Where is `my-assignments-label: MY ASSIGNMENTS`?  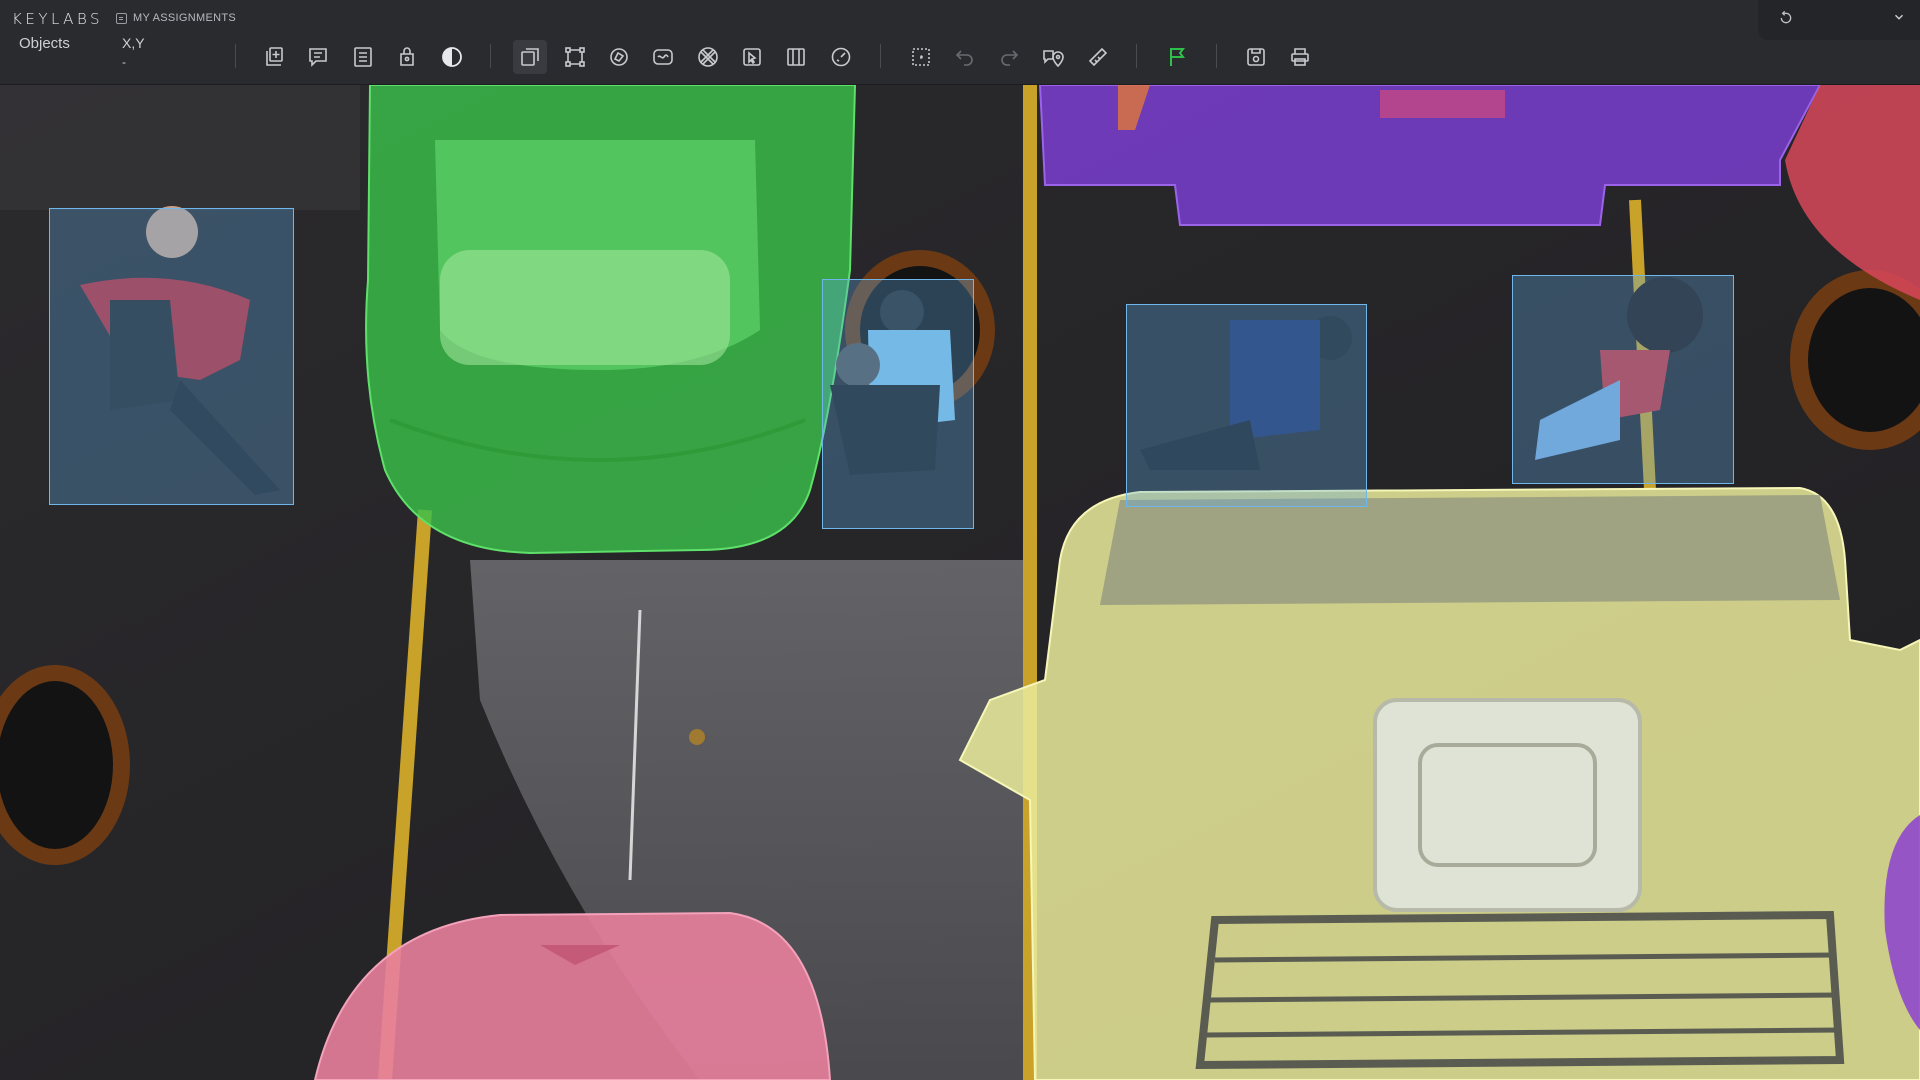
my-assignments-label: MY ASSIGNMENTS is located at coordinates (185, 18).